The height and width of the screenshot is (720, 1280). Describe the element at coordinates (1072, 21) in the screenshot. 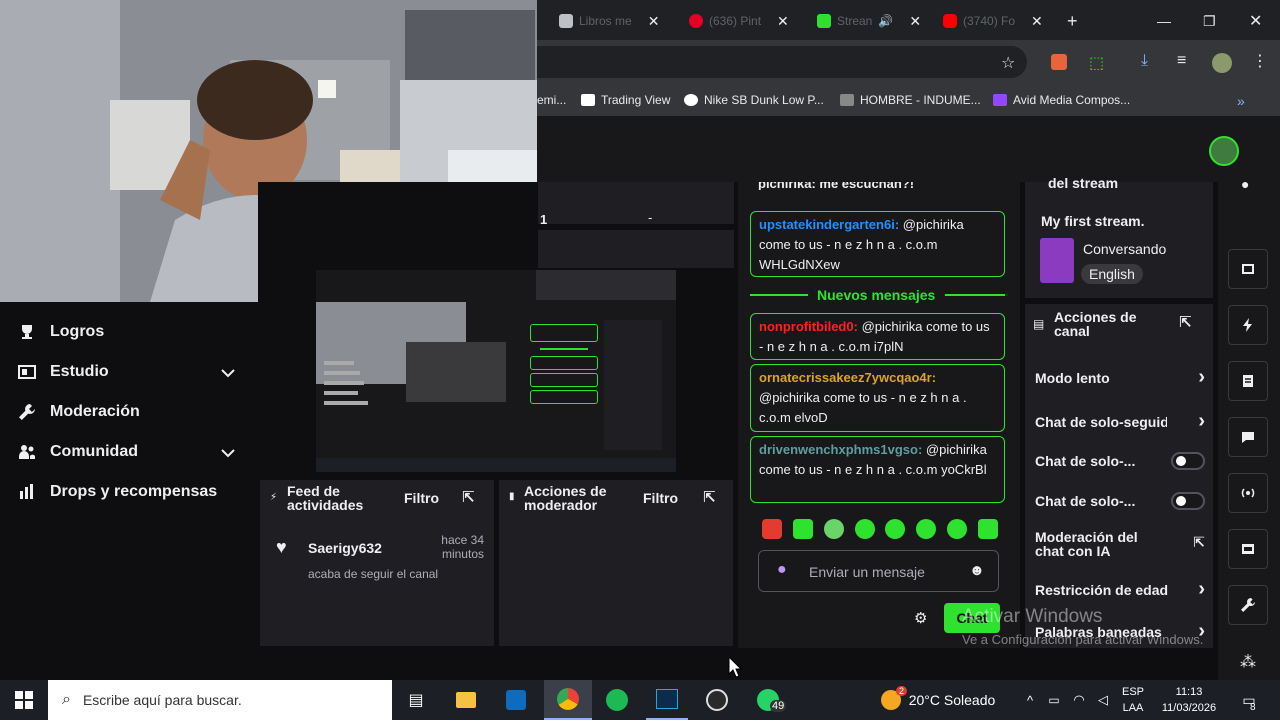

I see `new-tab-button: +` at that location.